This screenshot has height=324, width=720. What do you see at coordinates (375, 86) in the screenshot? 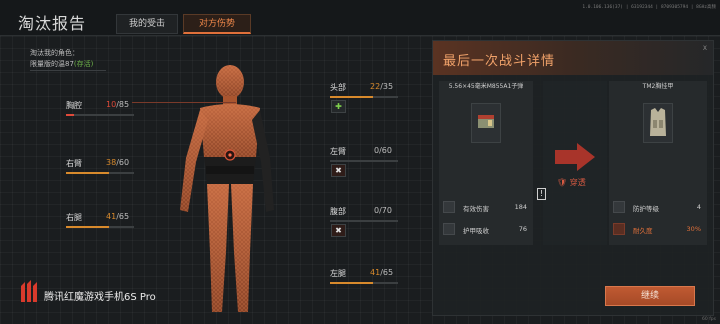
I see `stat-head-current: 22` at bounding box center [375, 86].